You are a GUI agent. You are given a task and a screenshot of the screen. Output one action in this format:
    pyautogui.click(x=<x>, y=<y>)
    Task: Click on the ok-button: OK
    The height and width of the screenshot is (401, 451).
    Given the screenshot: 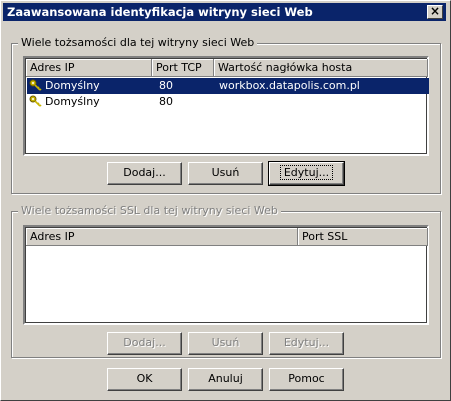 What is the action you would take?
    pyautogui.click(x=144, y=379)
    